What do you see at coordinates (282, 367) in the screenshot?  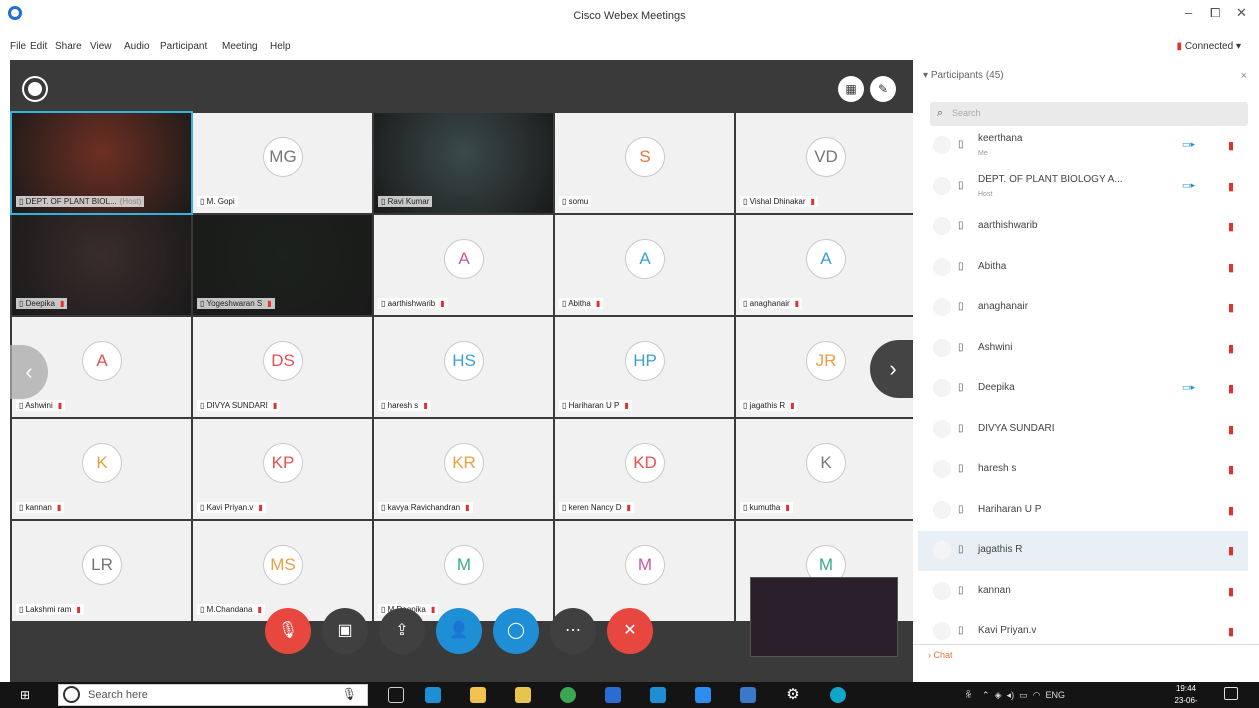 I see `video-tile: DS ▯ DIVYA SUNDARI ▮` at bounding box center [282, 367].